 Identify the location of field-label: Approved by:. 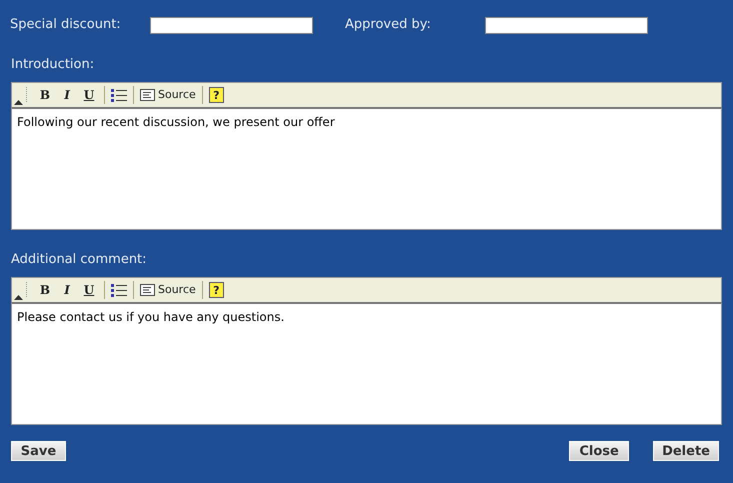
(388, 25).